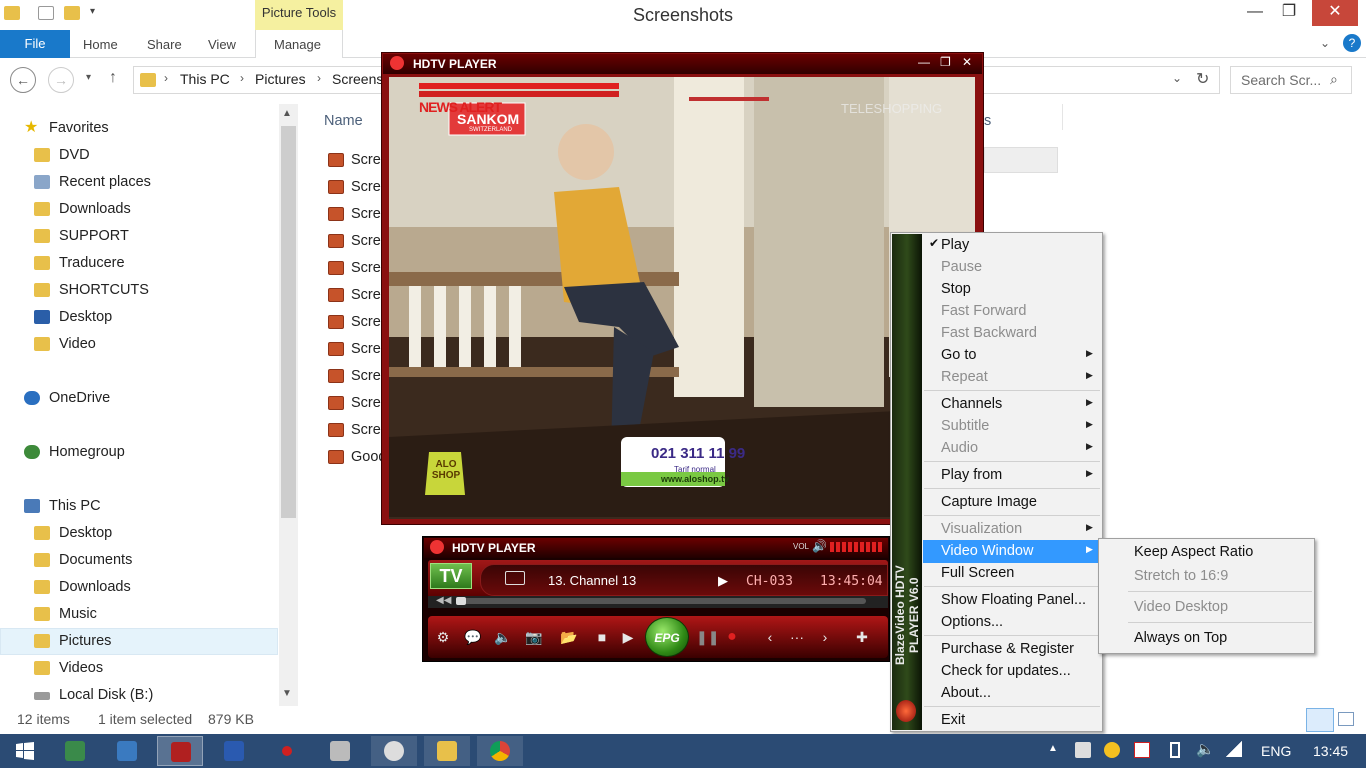 The width and height of the screenshot is (1366, 768). What do you see at coordinates (1175, 750) in the screenshot?
I see `battery-icon` at bounding box center [1175, 750].